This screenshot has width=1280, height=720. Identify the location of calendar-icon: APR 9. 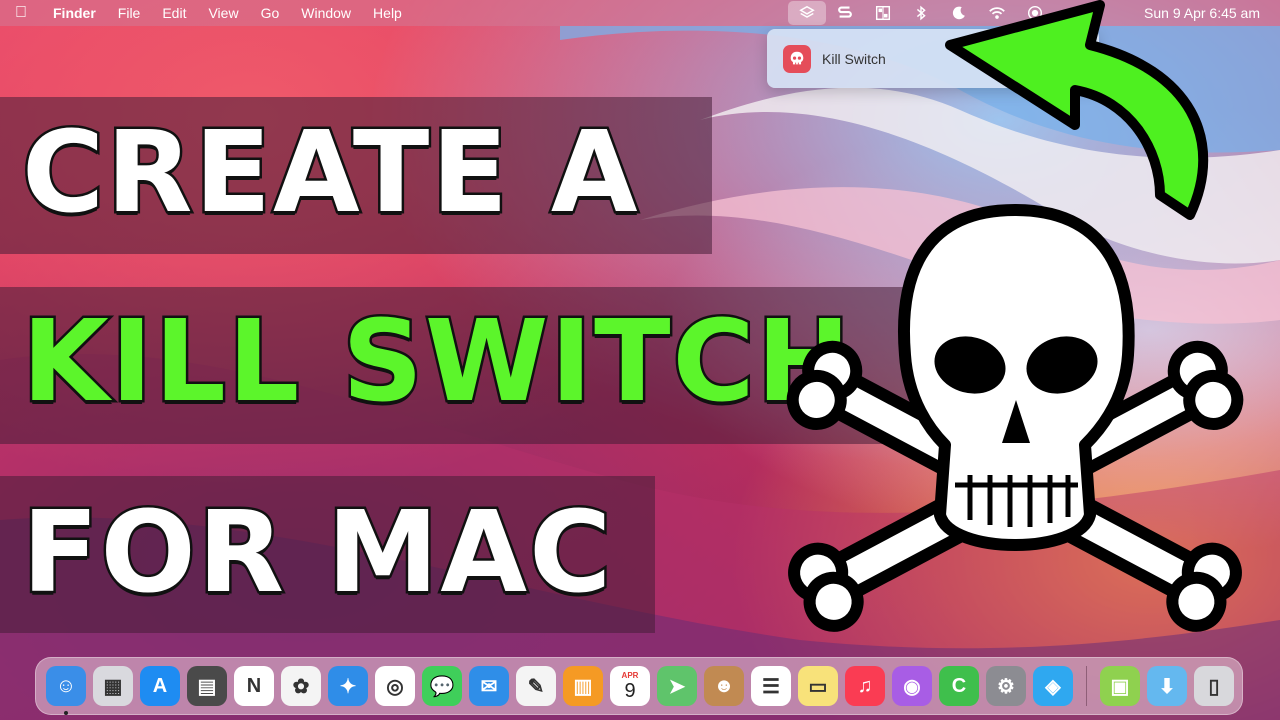
(630, 686).